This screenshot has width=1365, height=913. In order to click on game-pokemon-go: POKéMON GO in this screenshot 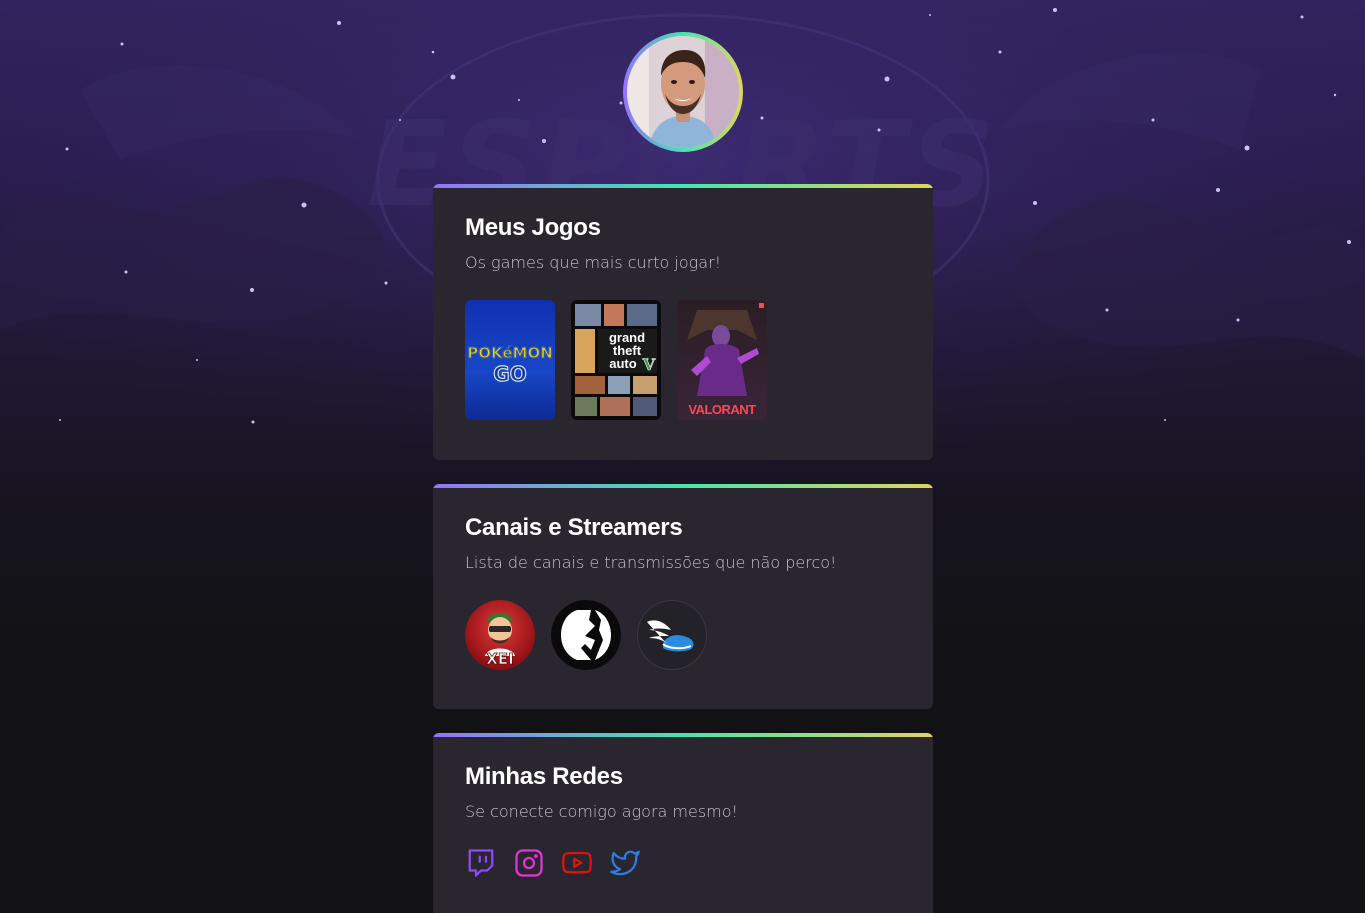, I will do `click(510, 360)`.